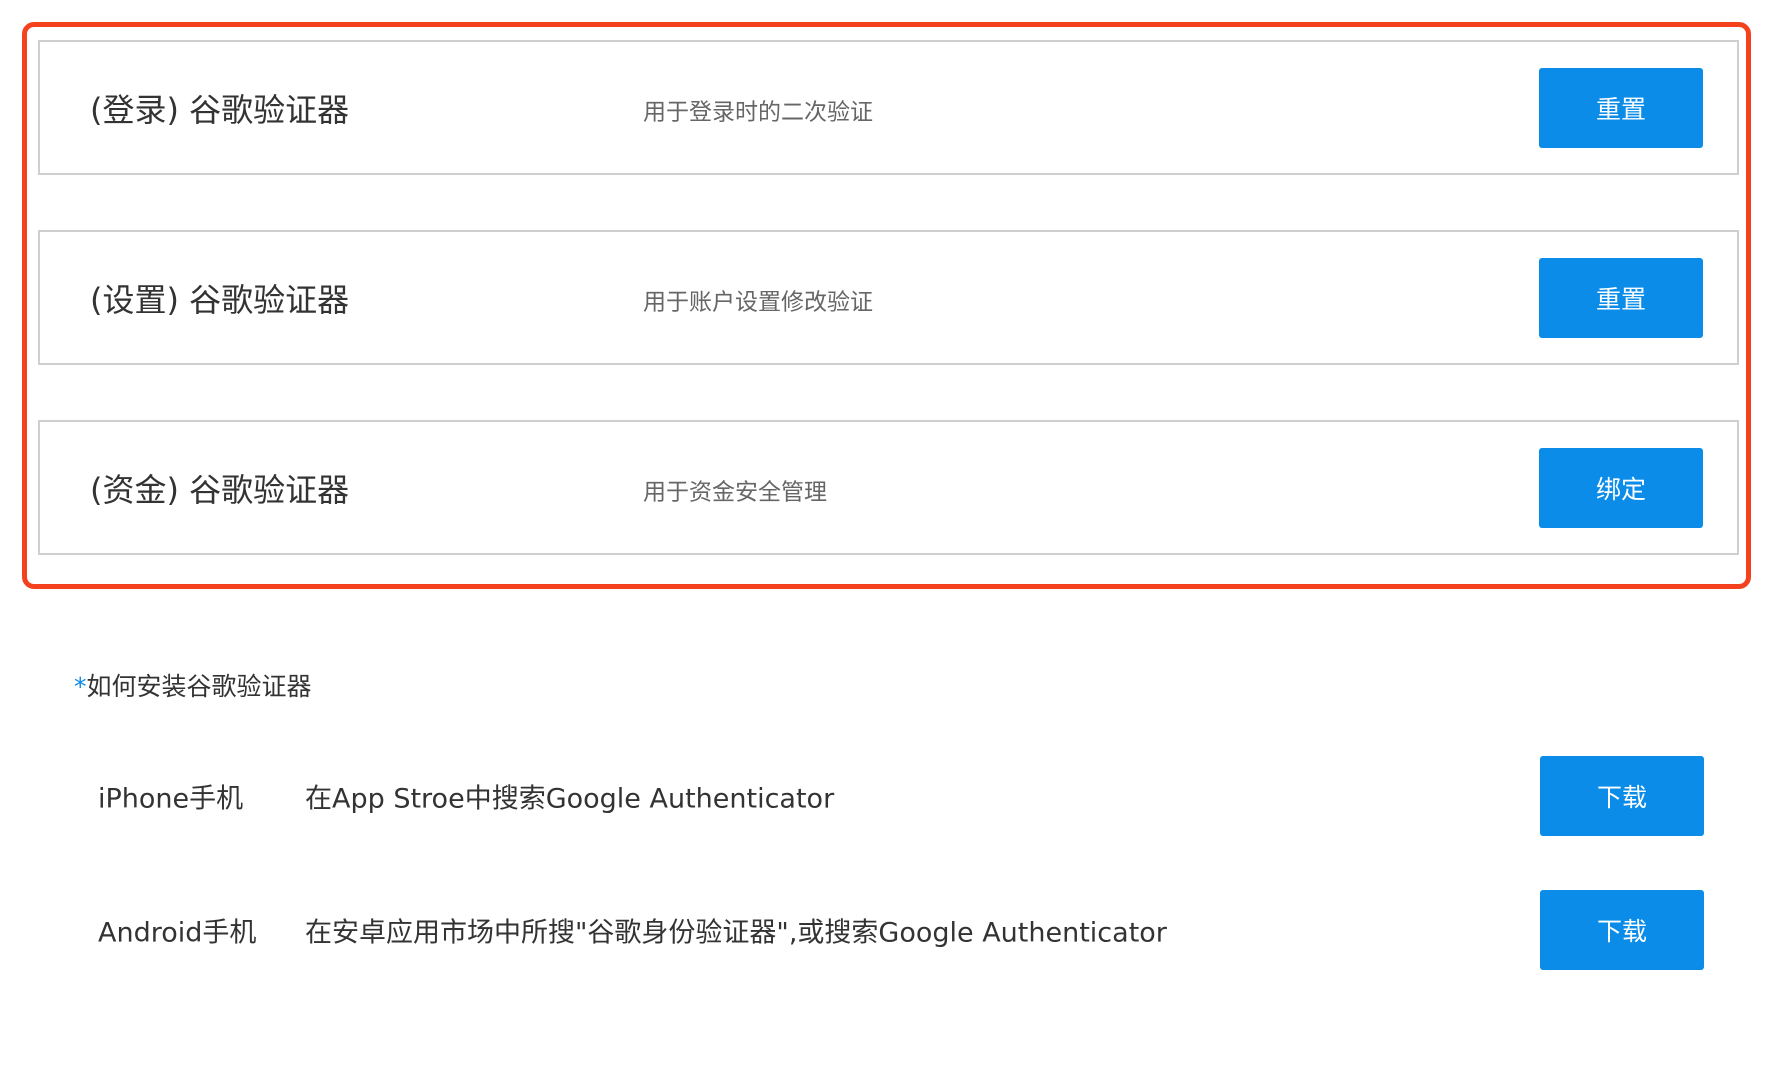 The width and height of the screenshot is (1778, 1088). I want to click on settings-authenticator-card: (设置) 谷歌验证器 用于账户设置修改验证 重置, so click(888, 297).